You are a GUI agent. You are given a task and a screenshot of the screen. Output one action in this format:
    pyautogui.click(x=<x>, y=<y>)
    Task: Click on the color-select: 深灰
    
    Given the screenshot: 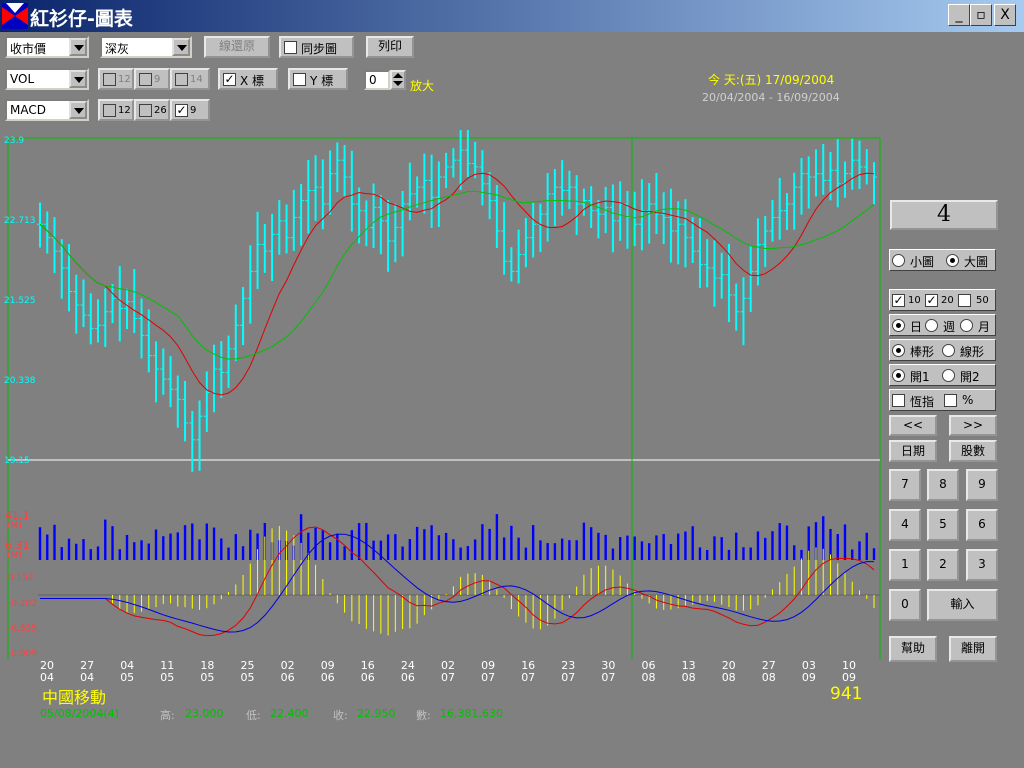 What is the action you would take?
    pyautogui.click(x=146, y=47)
    